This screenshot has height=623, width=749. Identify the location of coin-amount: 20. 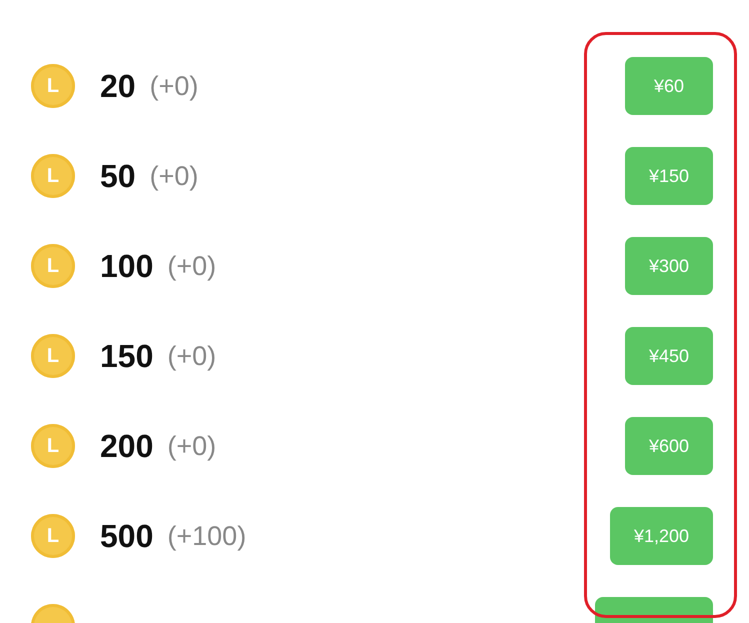
(118, 86).